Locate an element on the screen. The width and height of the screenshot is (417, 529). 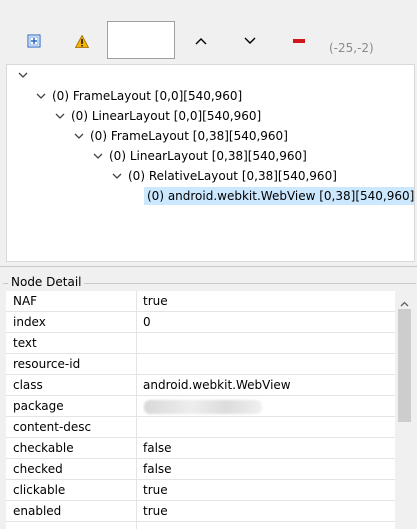
property-key: resource-id is located at coordinates (47, 364).